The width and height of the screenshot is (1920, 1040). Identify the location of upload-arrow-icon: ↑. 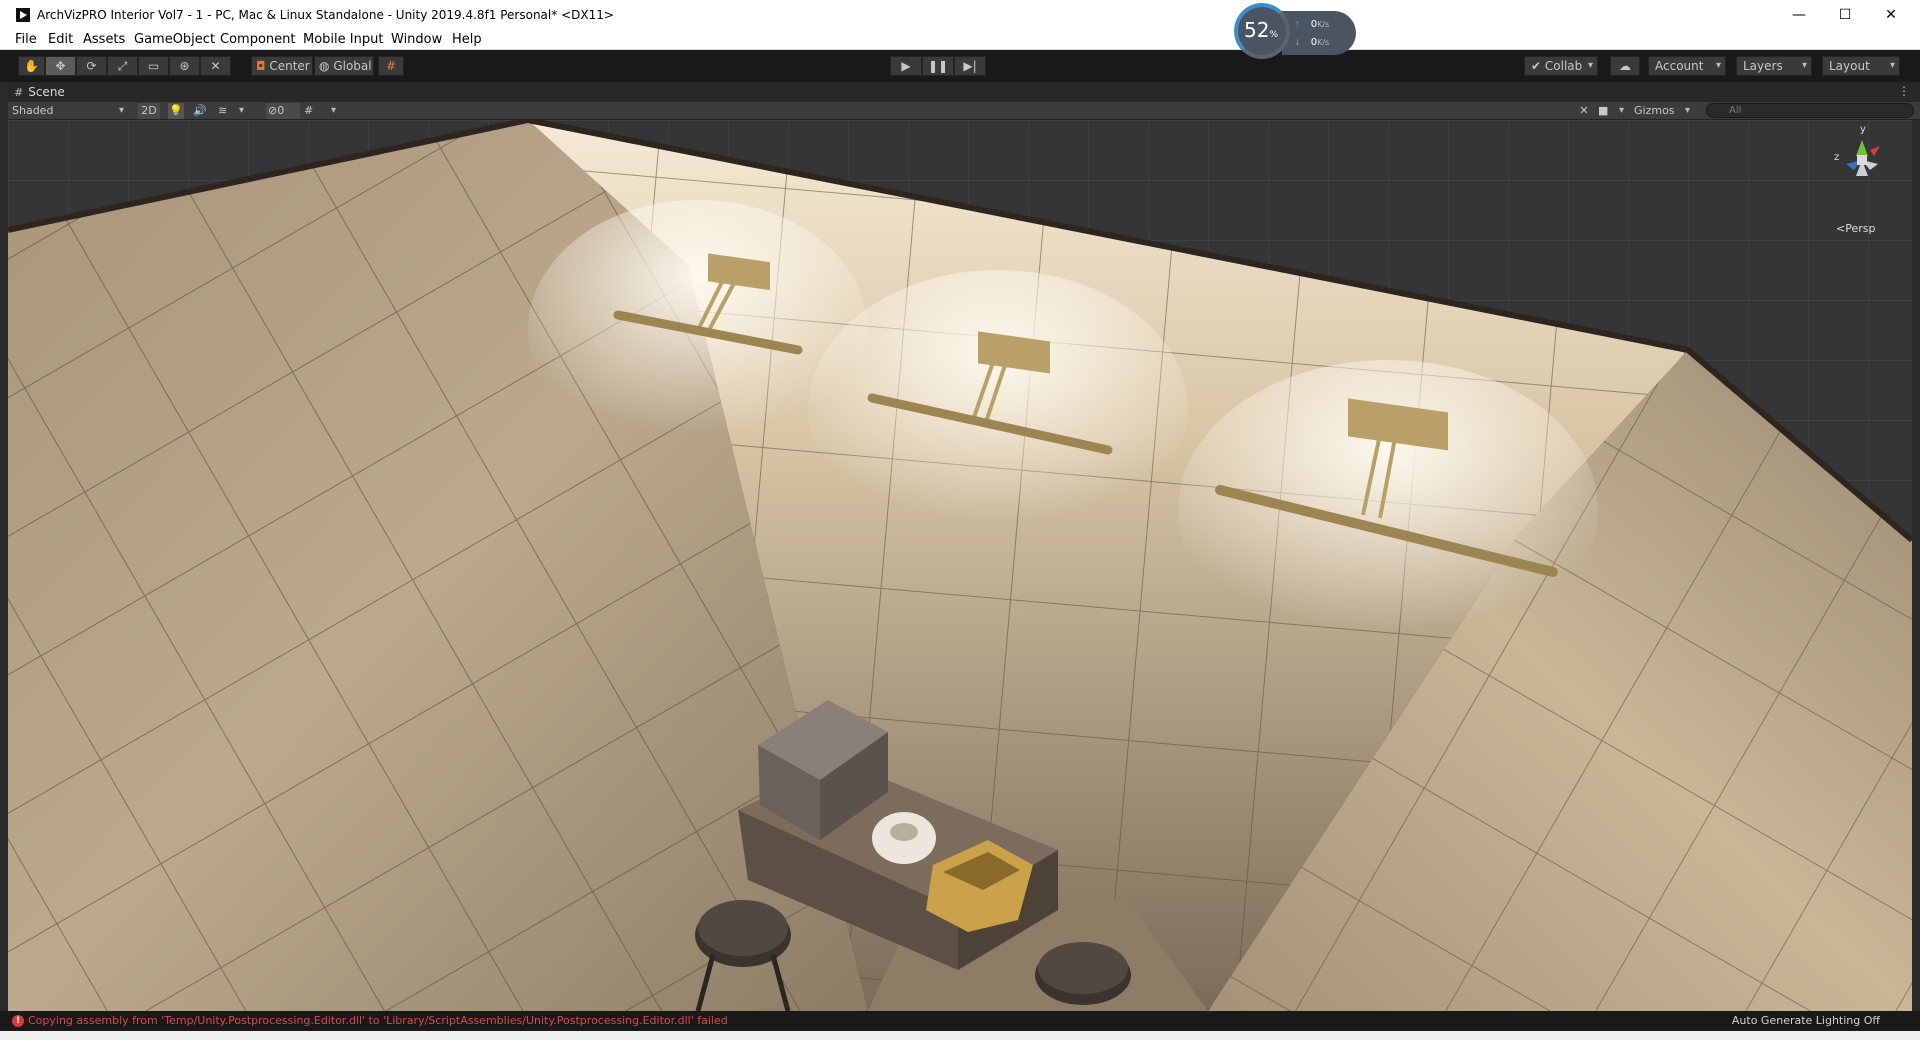
(1297, 24).